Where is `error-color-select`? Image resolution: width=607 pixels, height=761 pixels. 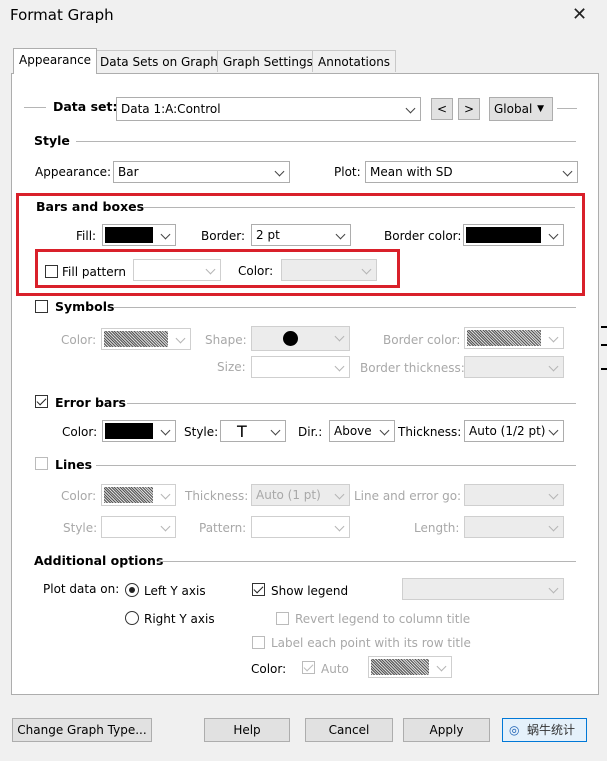 error-color-select is located at coordinates (139, 431).